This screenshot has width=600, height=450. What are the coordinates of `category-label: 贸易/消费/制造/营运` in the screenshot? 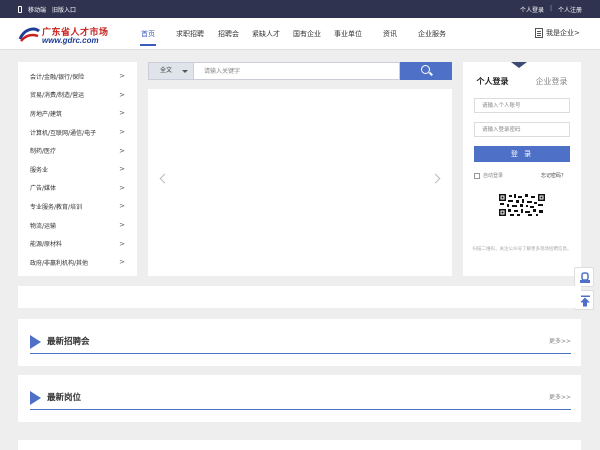 It's located at (57, 96).